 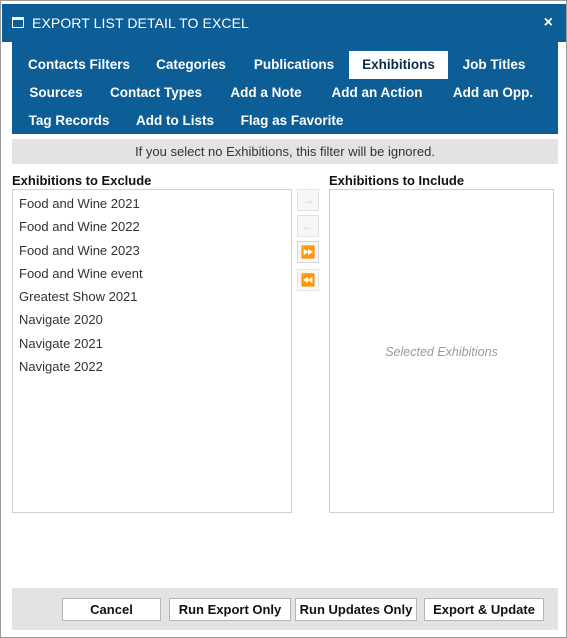 I want to click on tab-contacts-filters: Contacts Filters, so click(x=79, y=65).